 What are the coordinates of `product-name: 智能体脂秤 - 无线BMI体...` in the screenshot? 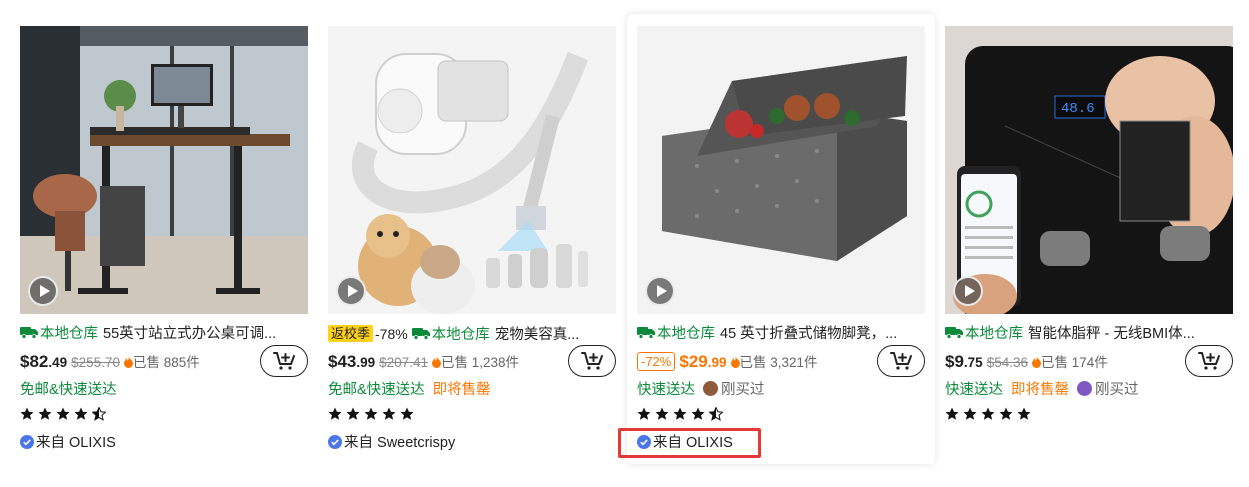 It's located at (1111, 334).